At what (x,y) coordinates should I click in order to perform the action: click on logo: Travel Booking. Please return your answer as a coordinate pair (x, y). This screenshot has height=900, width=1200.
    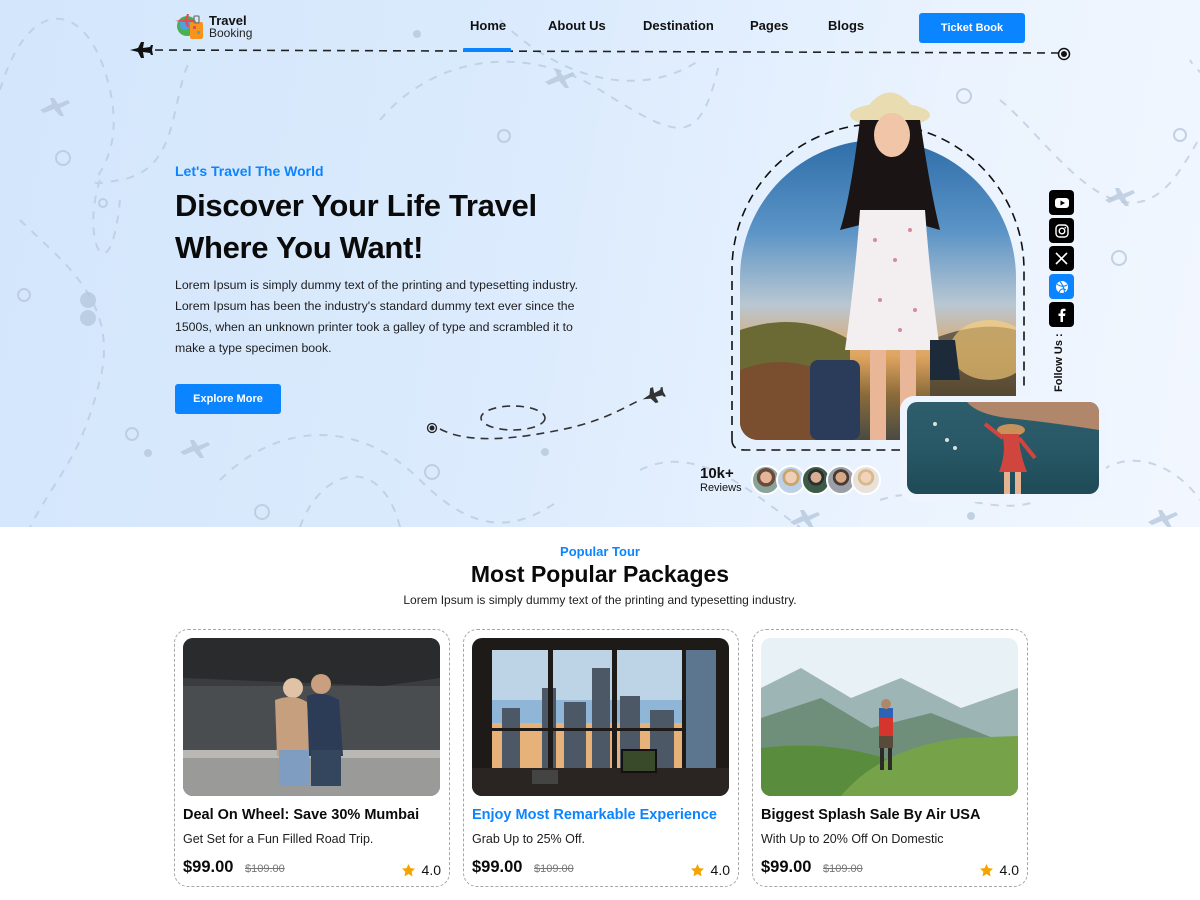
    Looking at the image, I should click on (213, 27).